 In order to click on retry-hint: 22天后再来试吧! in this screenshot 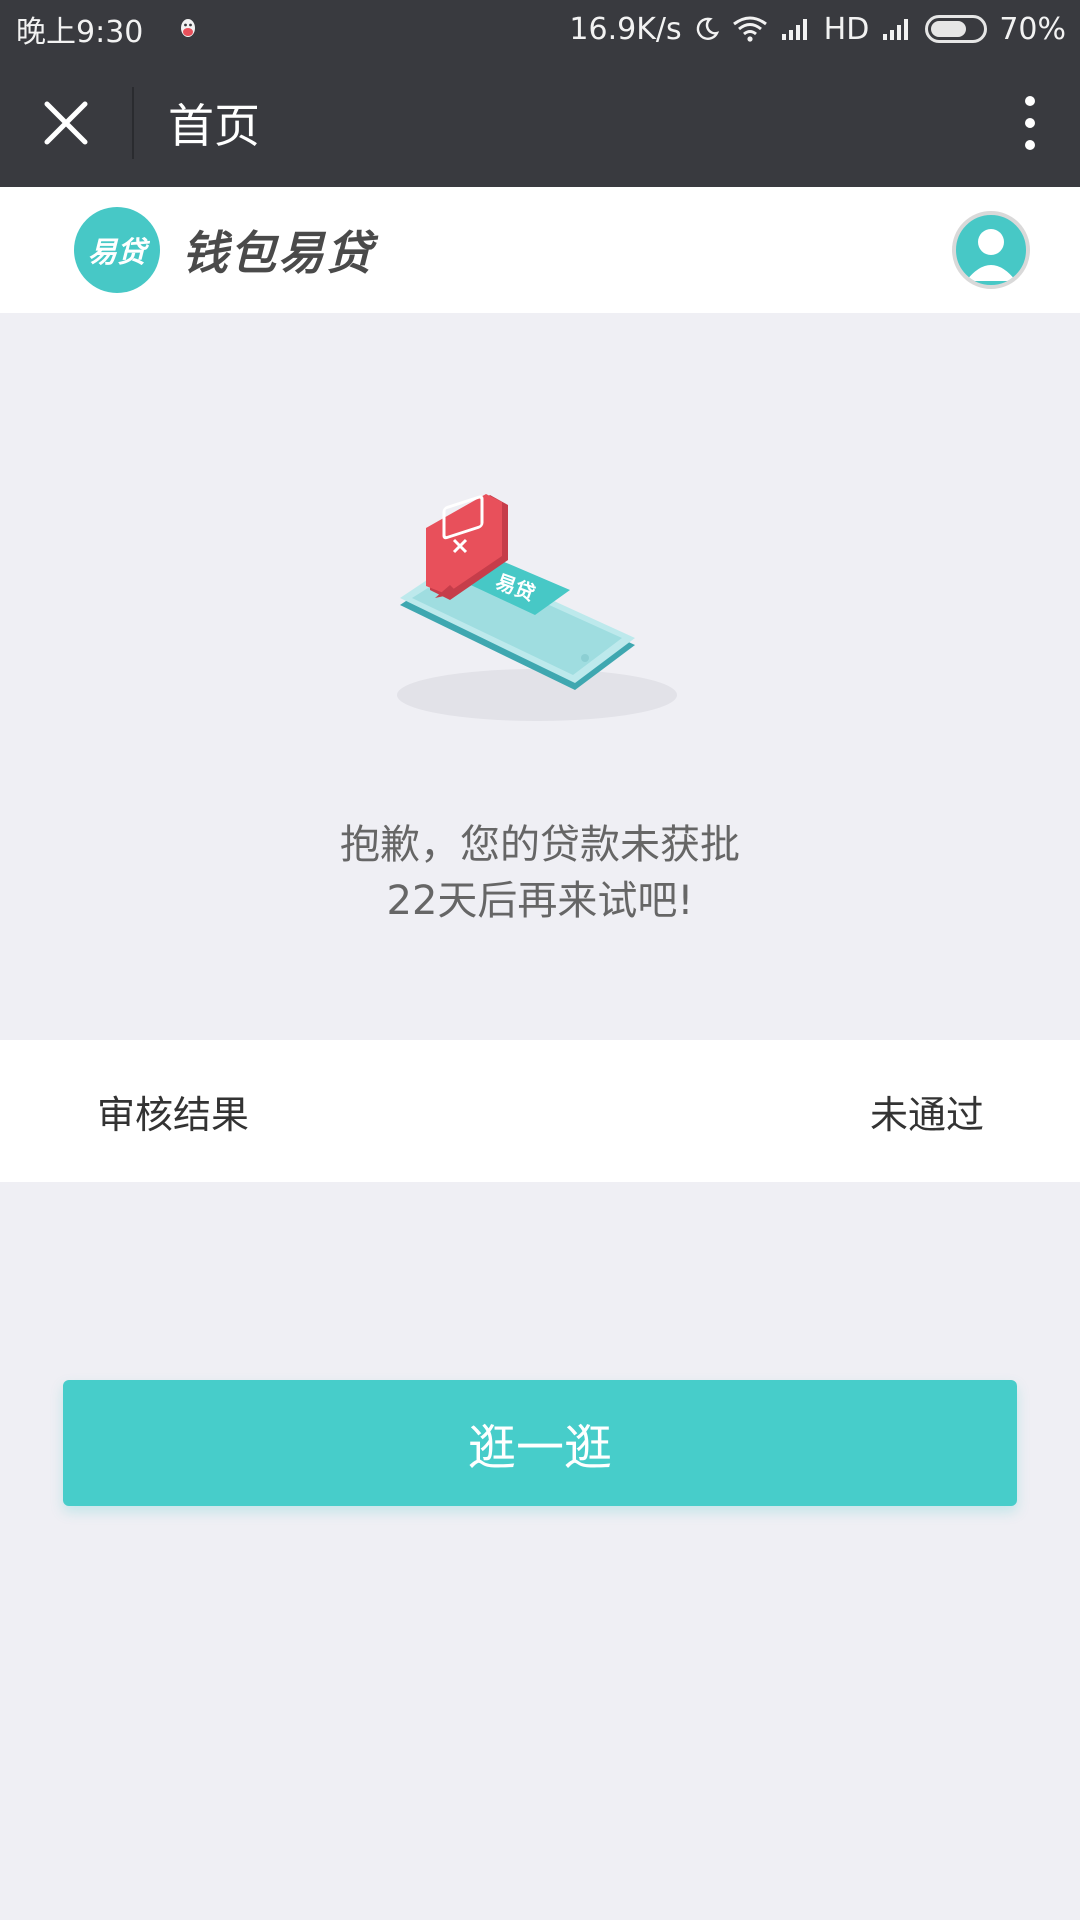, I will do `click(540, 901)`.